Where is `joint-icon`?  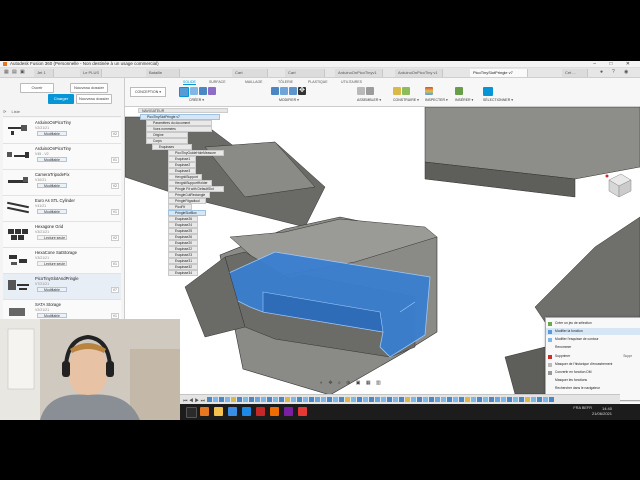
joint-icon is located at coordinates (361, 91).